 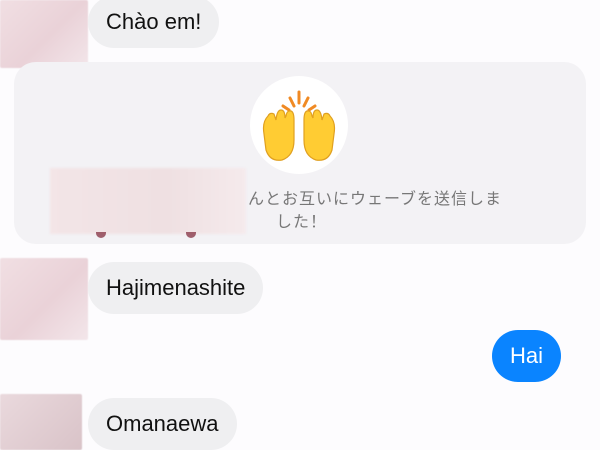 I want to click on wave-text-line2: した！, so click(x=302, y=222).